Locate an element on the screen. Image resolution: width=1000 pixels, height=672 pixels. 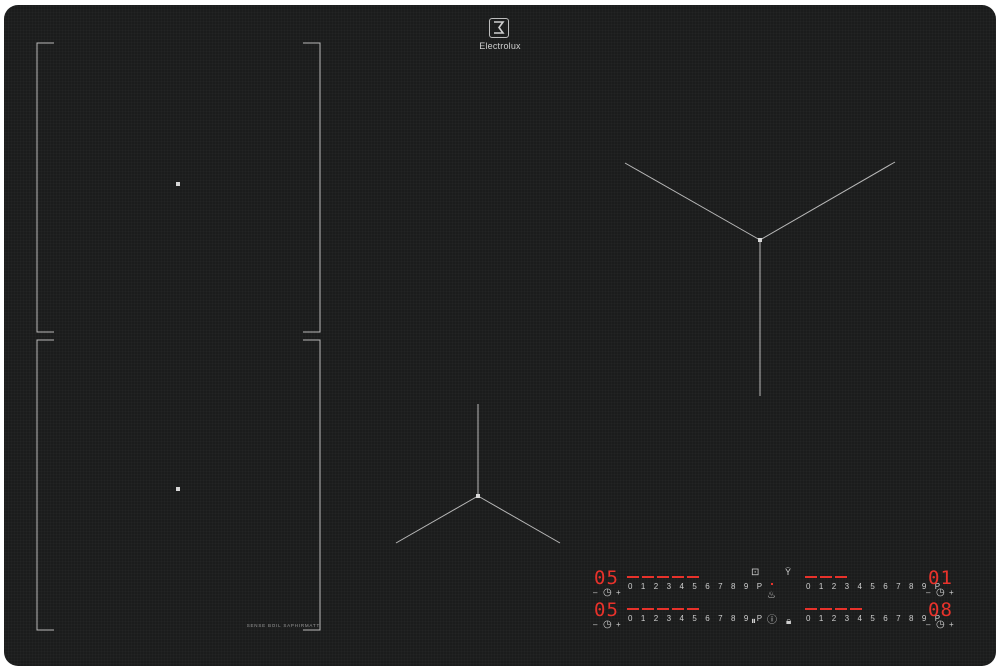
zone-bracket-top-right is located at coordinates (312, 187).